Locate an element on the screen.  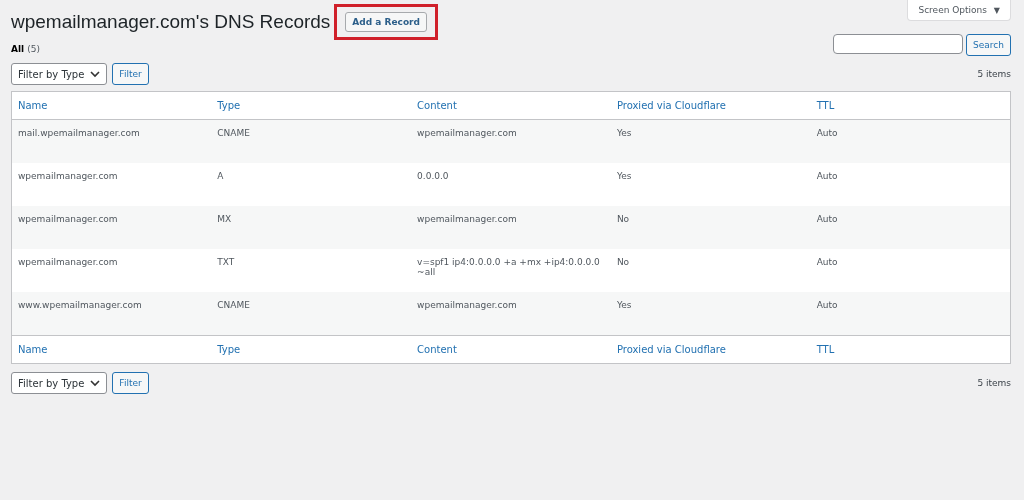
table-cell: TXT is located at coordinates (226, 262).